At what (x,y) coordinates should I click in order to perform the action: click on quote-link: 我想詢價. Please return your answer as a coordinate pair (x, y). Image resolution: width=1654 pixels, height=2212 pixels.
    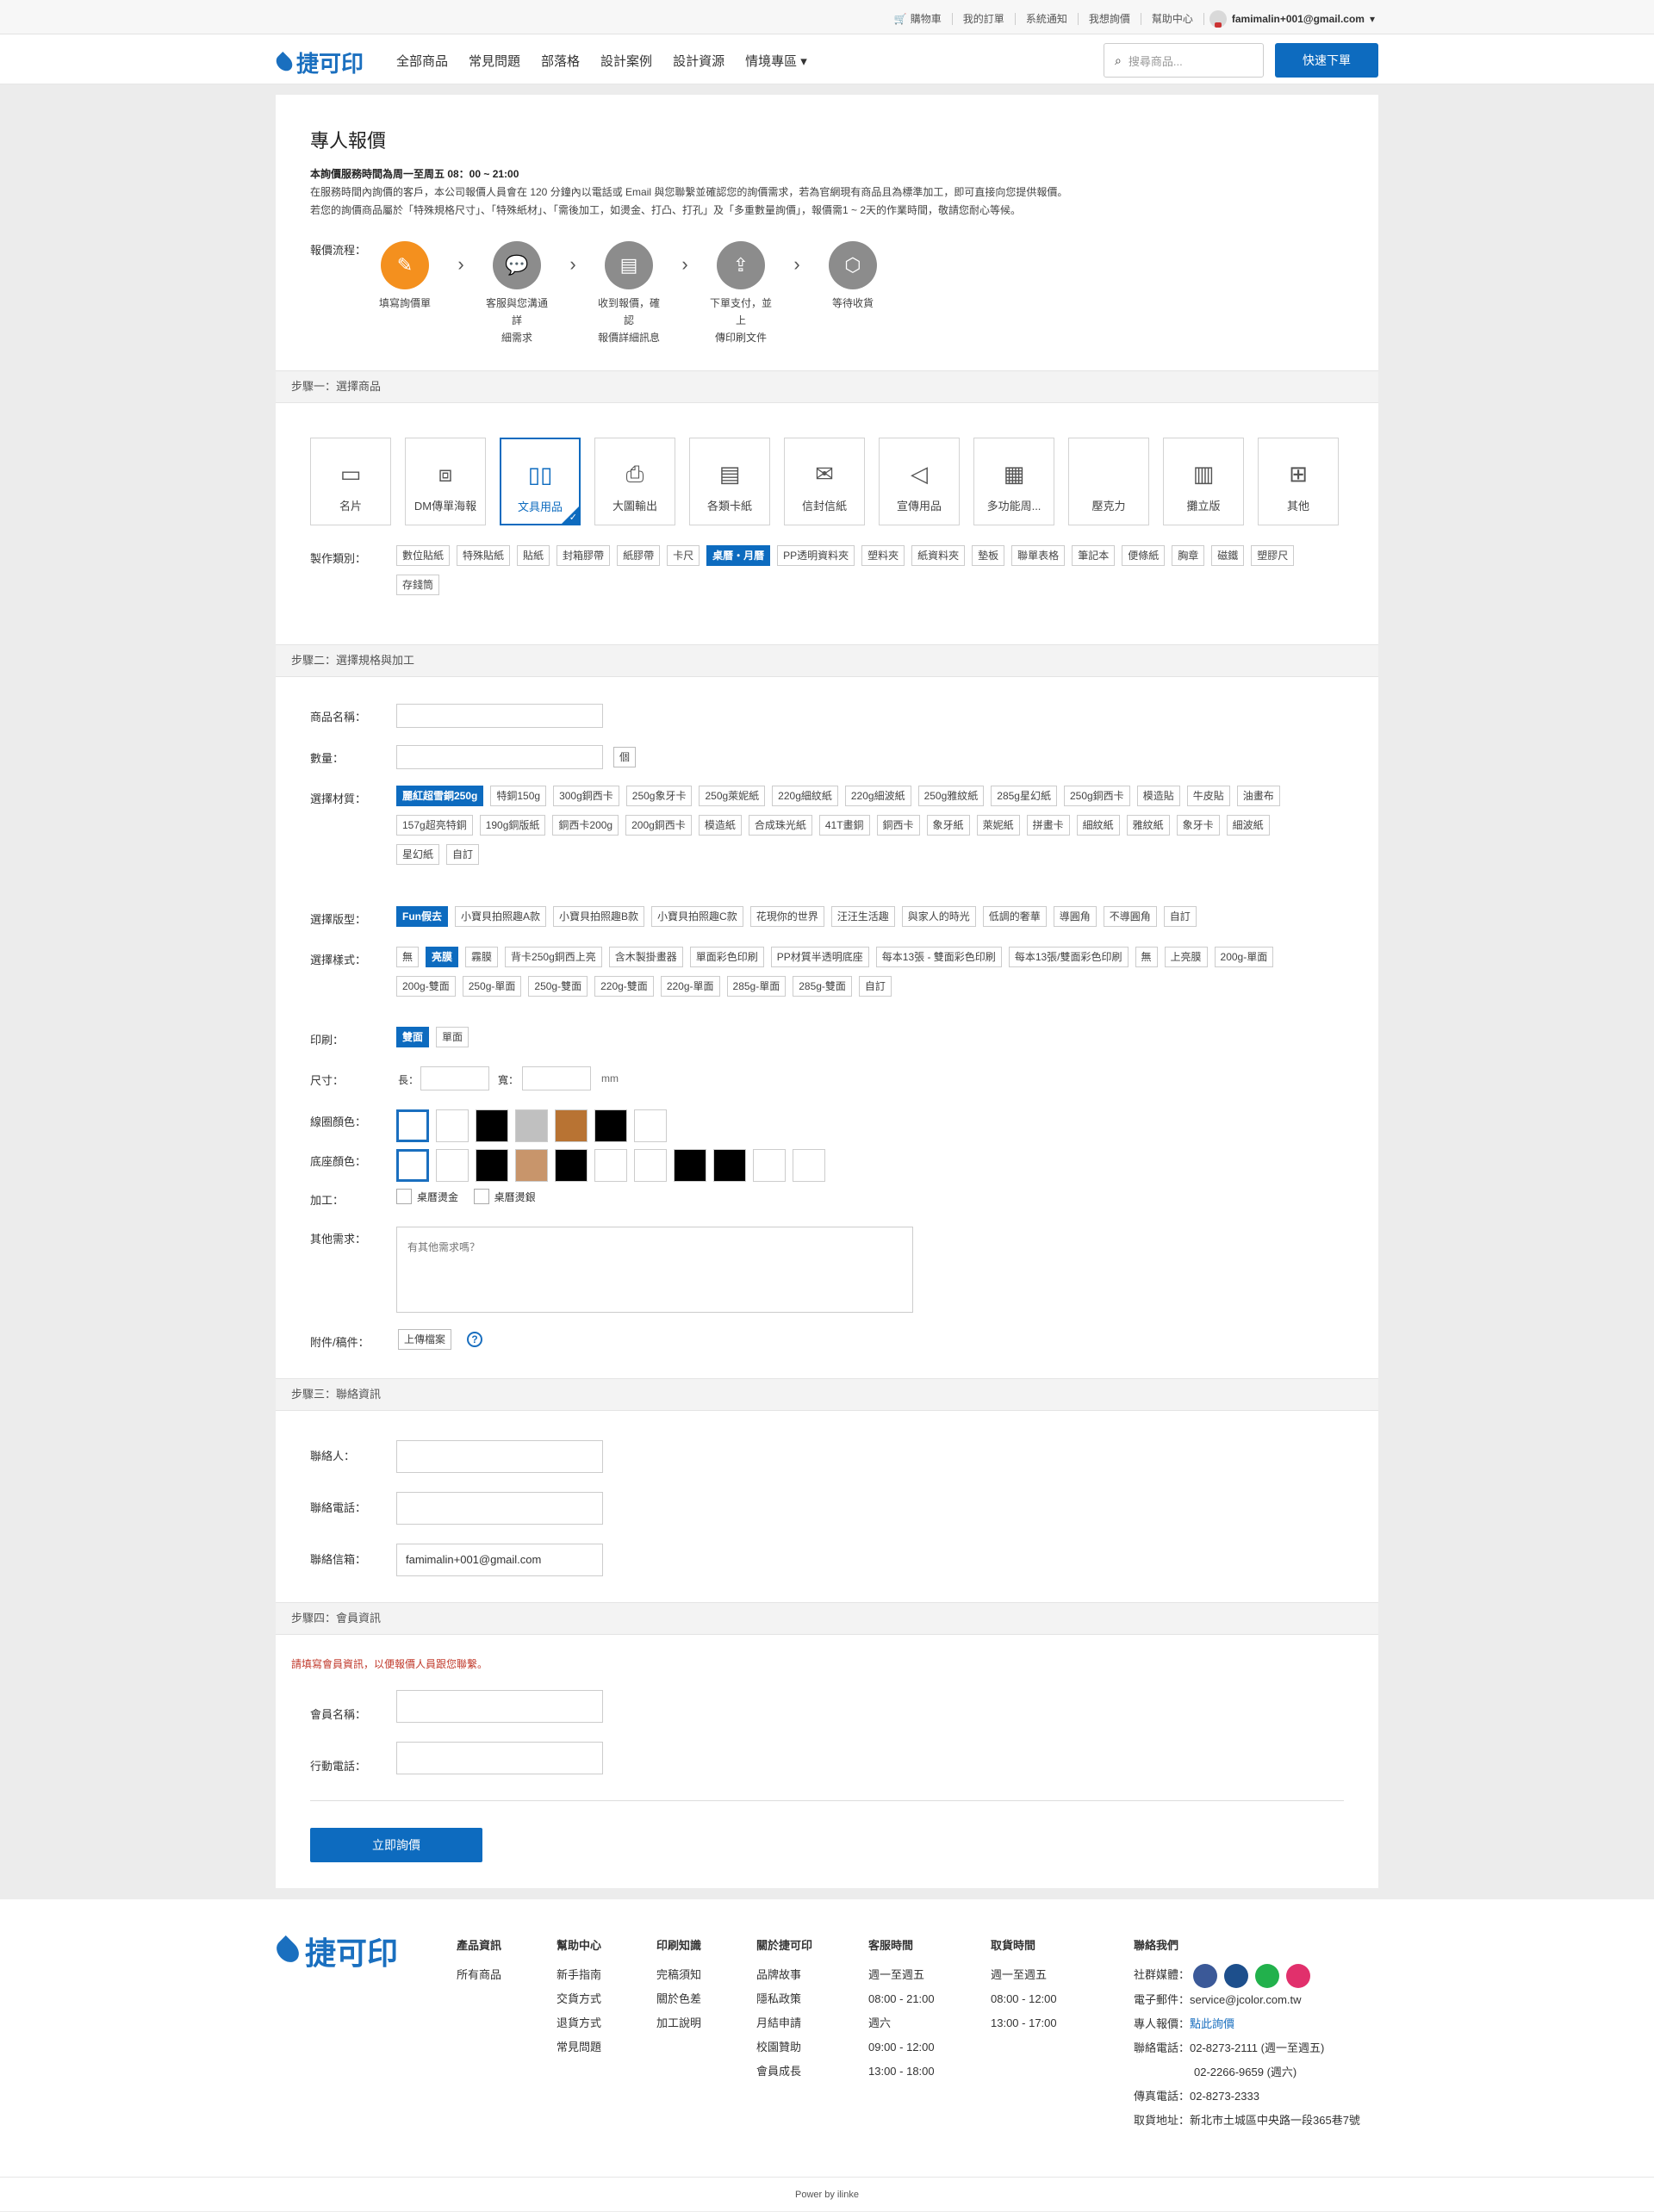
    Looking at the image, I should click on (1110, 19).